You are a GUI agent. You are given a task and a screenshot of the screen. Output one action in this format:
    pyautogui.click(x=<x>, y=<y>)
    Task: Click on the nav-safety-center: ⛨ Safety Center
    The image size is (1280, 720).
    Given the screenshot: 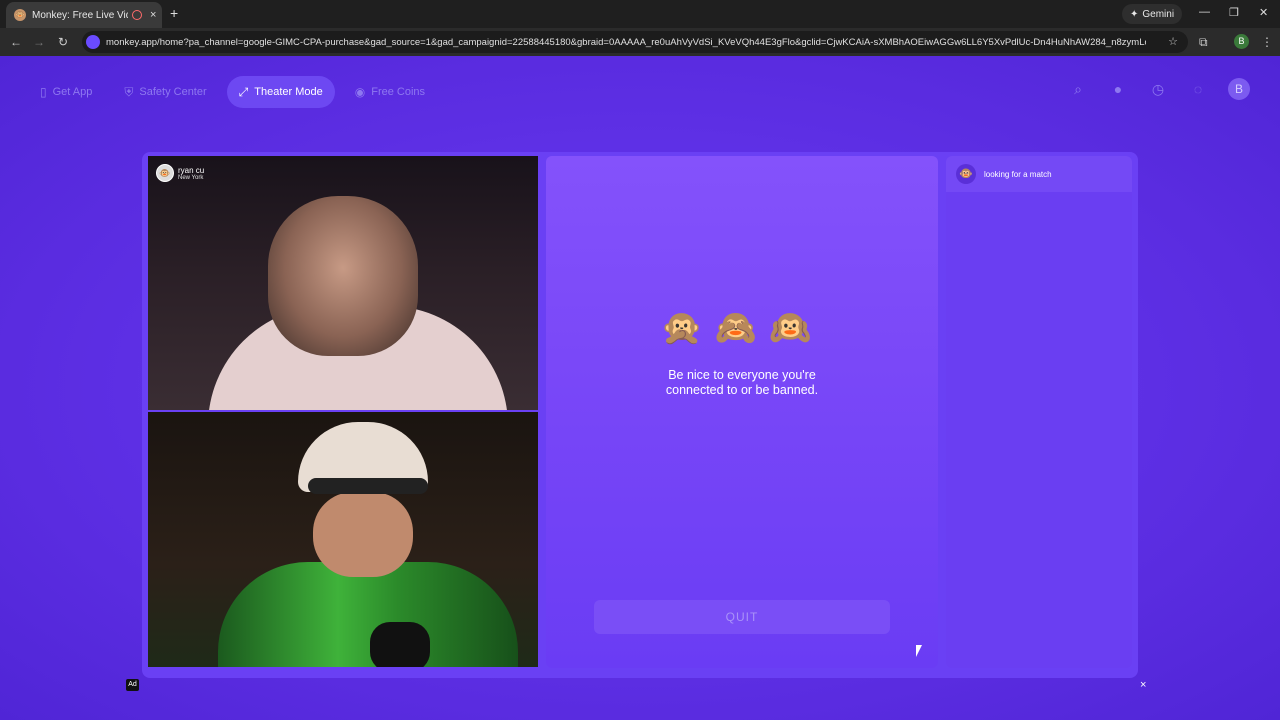 What is the action you would take?
    pyautogui.click(x=165, y=92)
    